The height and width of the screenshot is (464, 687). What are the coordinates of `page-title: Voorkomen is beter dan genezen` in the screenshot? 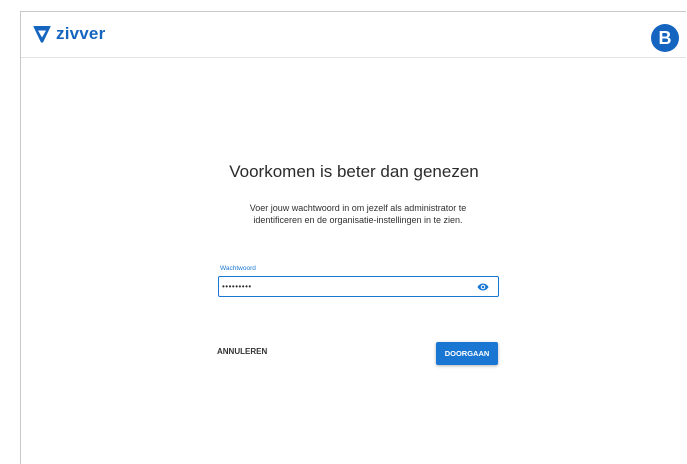 It's located at (354, 171).